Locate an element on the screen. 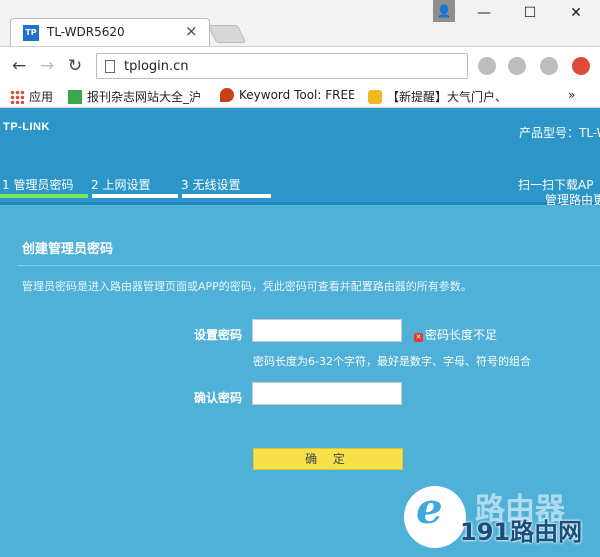 The height and width of the screenshot is (557, 600). tab-close-icon: × is located at coordinates (191, 31).